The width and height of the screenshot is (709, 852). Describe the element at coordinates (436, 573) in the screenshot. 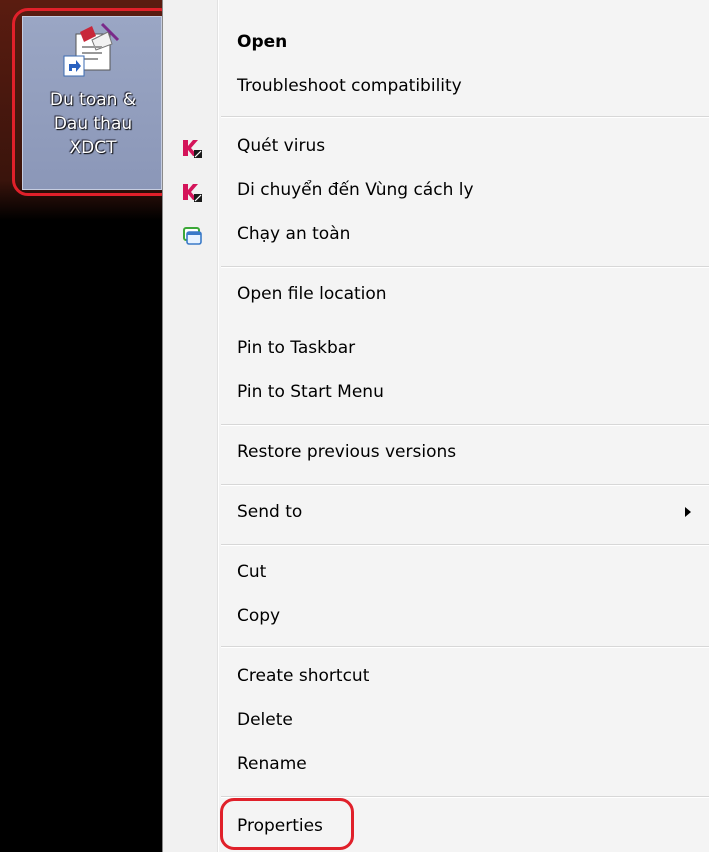

I see `menu-item-cut: Cut` at that location.